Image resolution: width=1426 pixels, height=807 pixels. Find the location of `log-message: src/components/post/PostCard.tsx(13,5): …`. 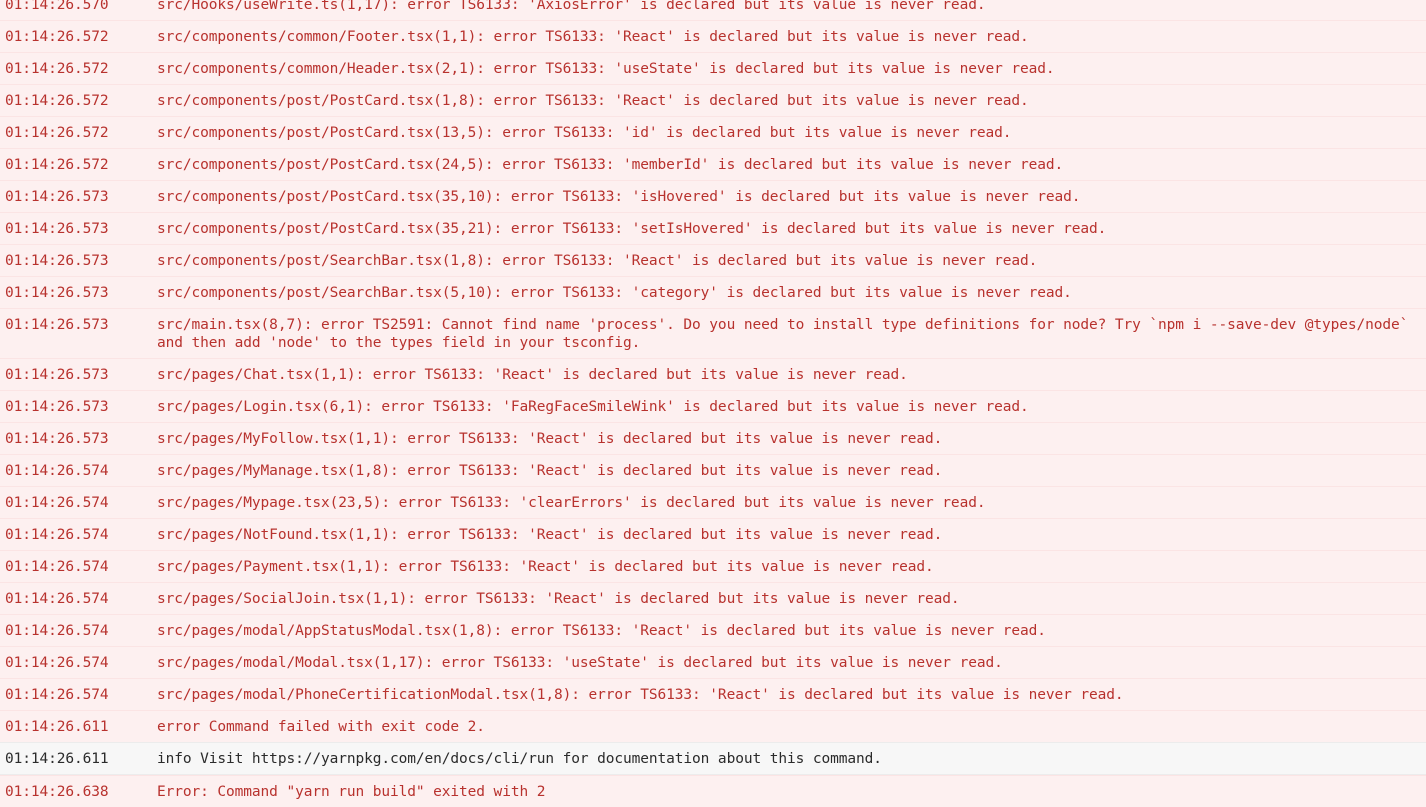

log-message: src/components/post/PostCard.tsx(13,5): … is located at coordinates (584, 133).